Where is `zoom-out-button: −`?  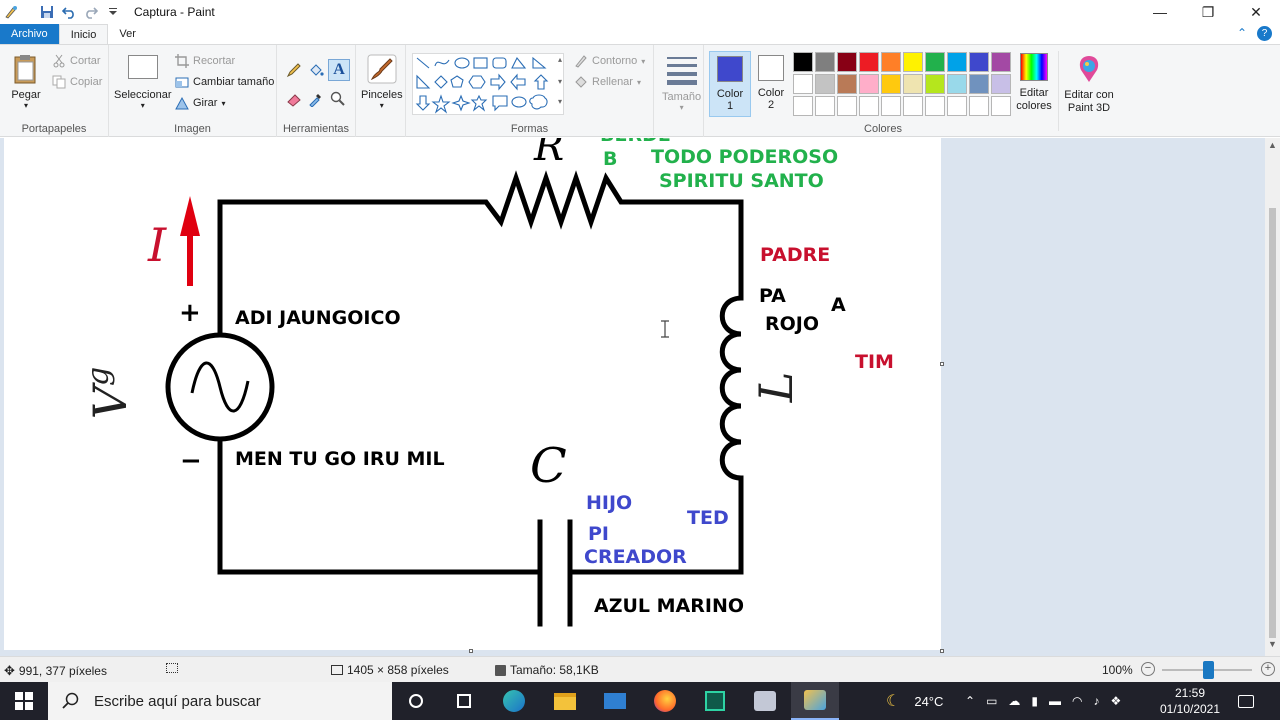
zoom-out-button: − is located at coordinates (1148, 669).